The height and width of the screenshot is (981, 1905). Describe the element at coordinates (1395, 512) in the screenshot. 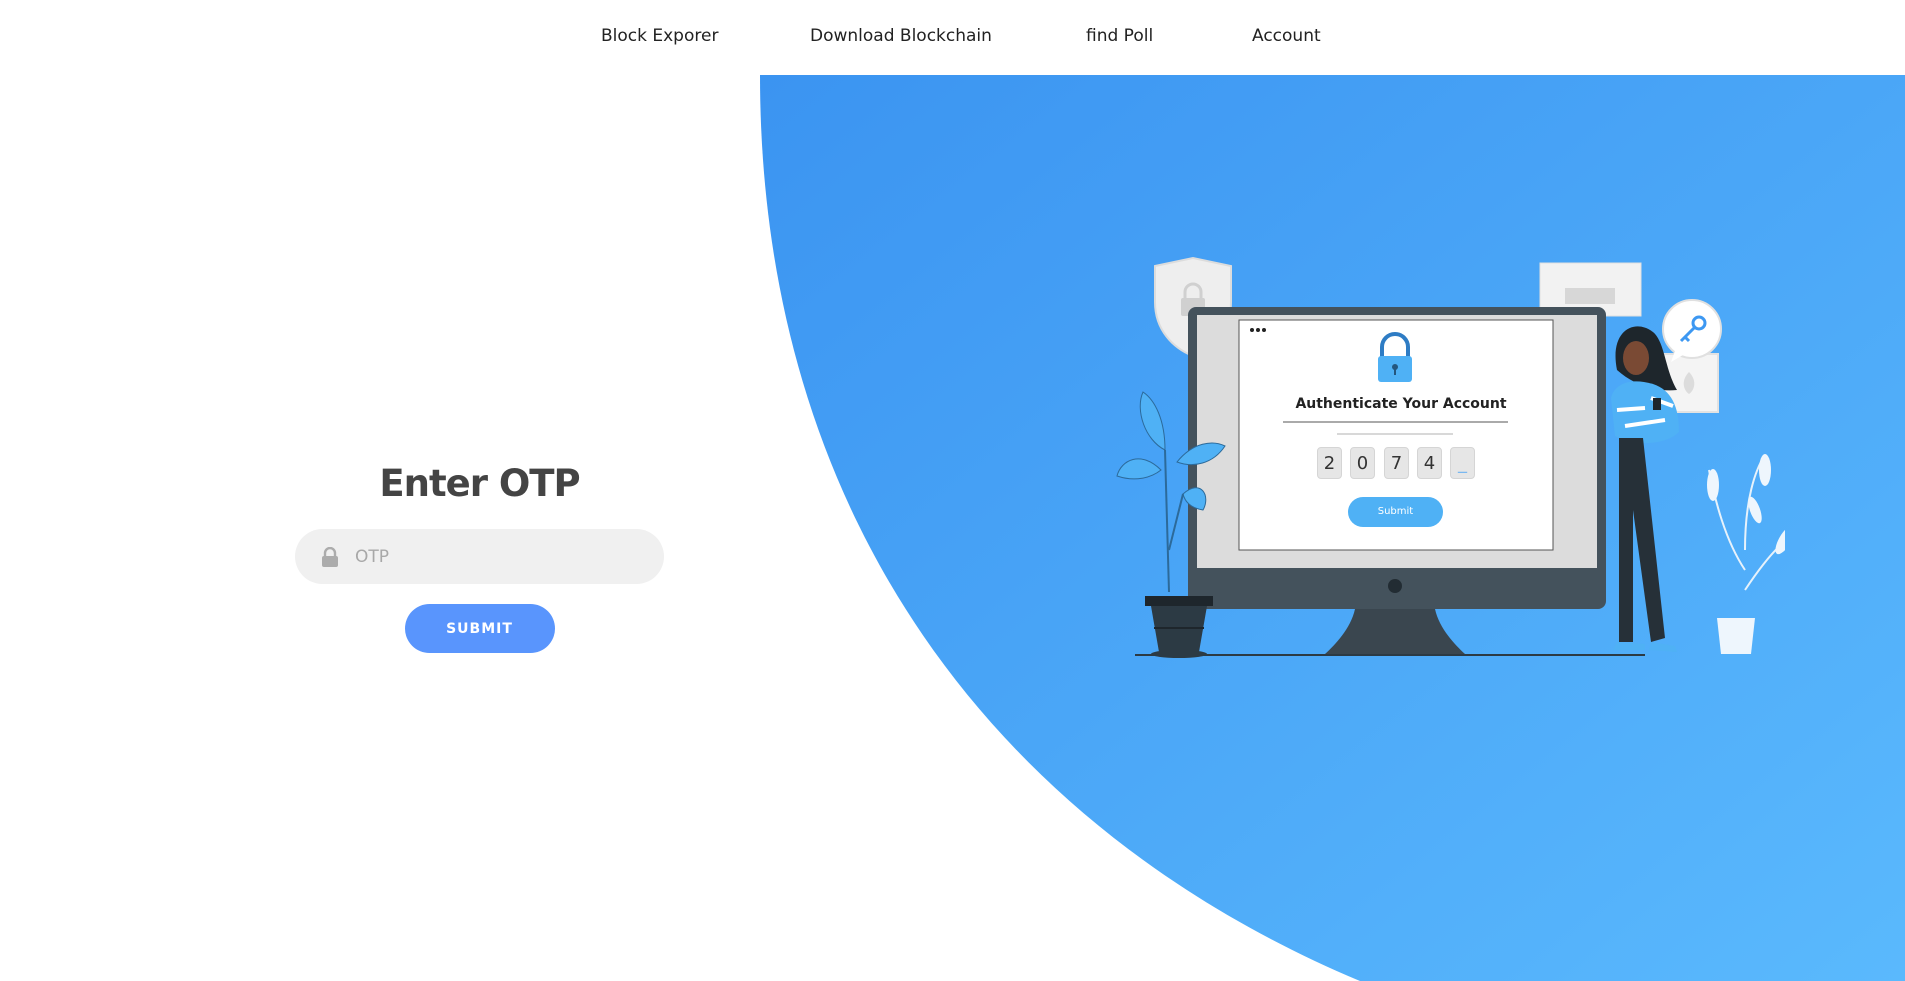

I see `illustration-submit-button: Submit` at that location.